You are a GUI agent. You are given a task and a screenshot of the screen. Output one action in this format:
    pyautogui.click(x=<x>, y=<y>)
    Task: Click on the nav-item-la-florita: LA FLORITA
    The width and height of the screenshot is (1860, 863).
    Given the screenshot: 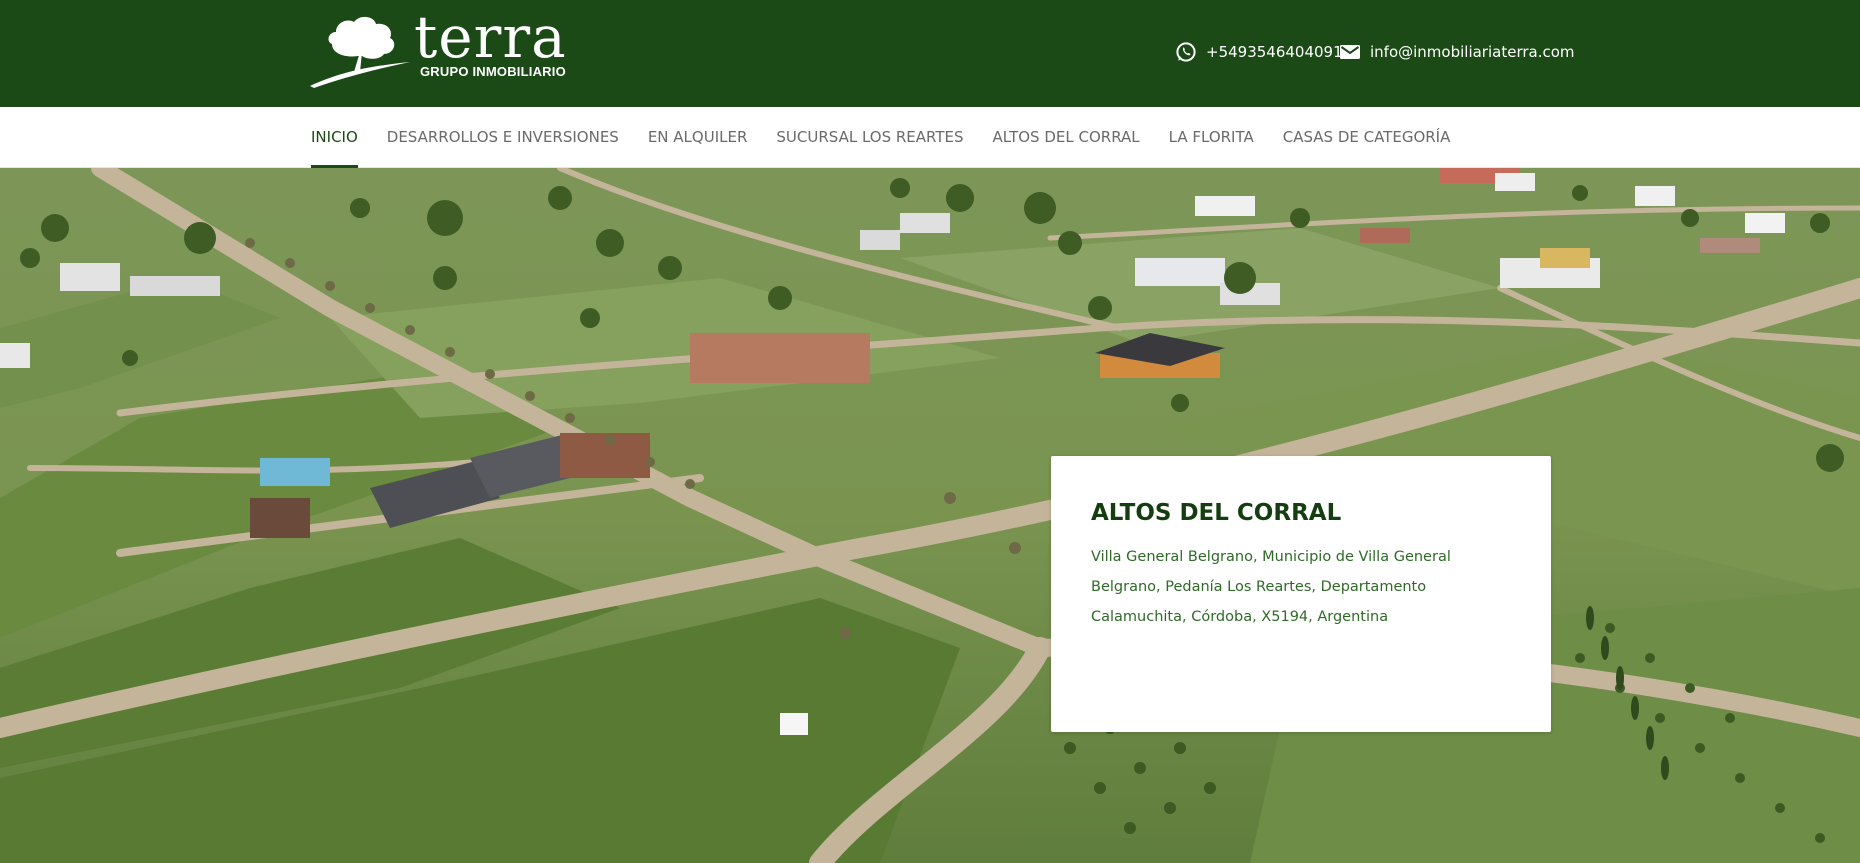 What is the action you would take?
    pyautogui.click(x=1211, y=137)
    